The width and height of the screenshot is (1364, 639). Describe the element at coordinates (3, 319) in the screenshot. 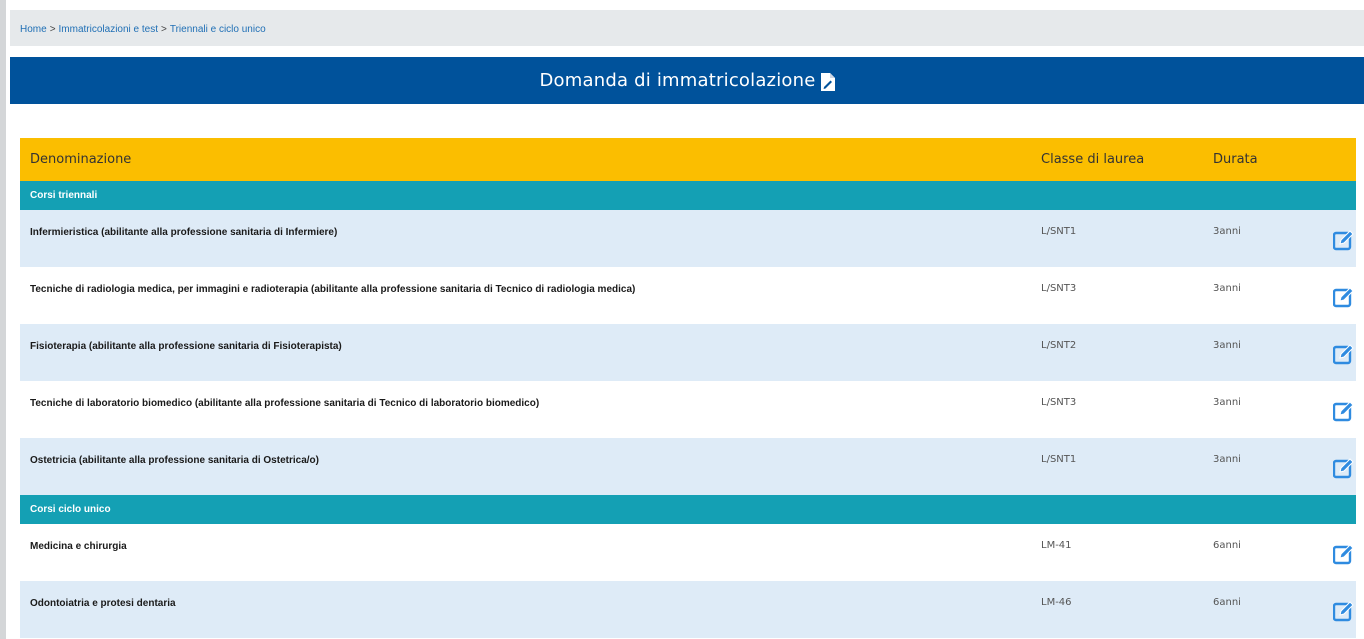

I see `left-border` at that location.